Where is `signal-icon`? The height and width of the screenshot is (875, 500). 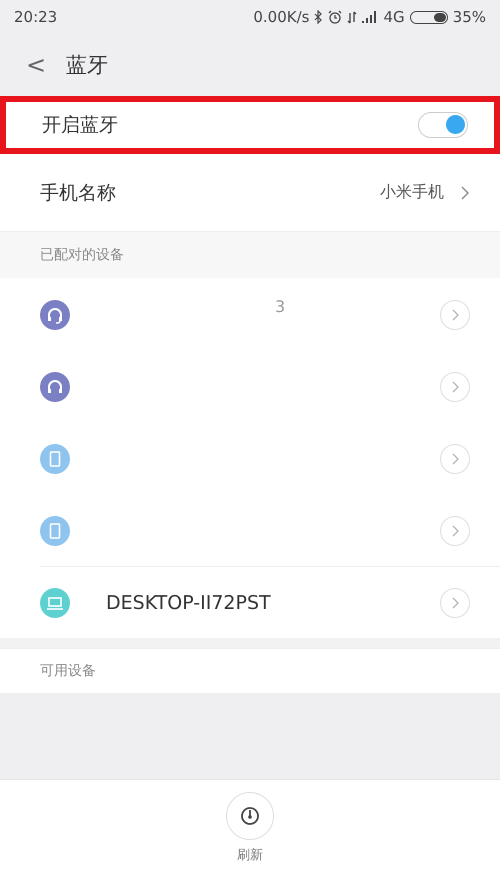 signal-icon is located at coordinates (370, 17).